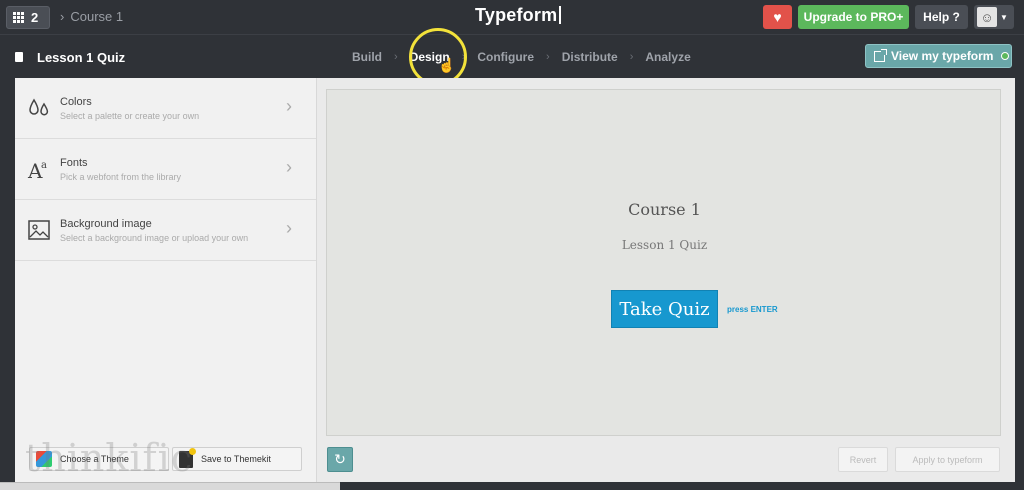 Image resolution: width=1024 pixels, height=490 pixels. I want to click on refresh-icon: ↻, so click(340, 459).